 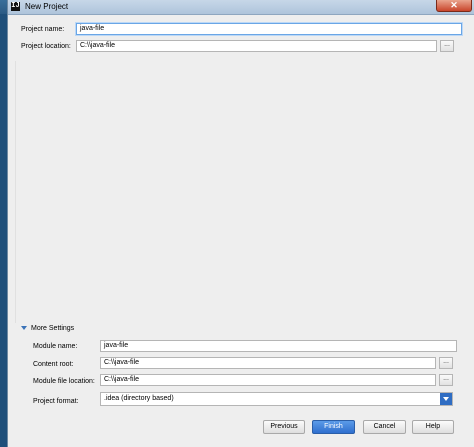 I want to click on window-title: New Project, so click(x=47, y=6).